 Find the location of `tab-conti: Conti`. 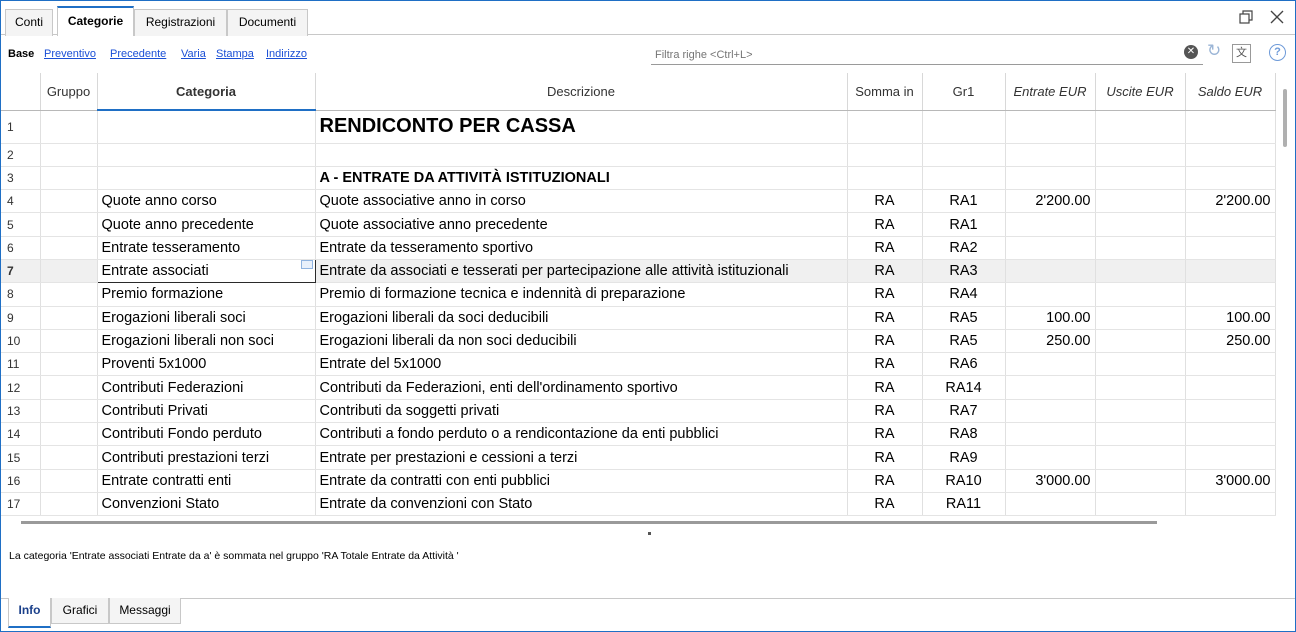

tab-conti: Conti is located at coordinates (29, 22).